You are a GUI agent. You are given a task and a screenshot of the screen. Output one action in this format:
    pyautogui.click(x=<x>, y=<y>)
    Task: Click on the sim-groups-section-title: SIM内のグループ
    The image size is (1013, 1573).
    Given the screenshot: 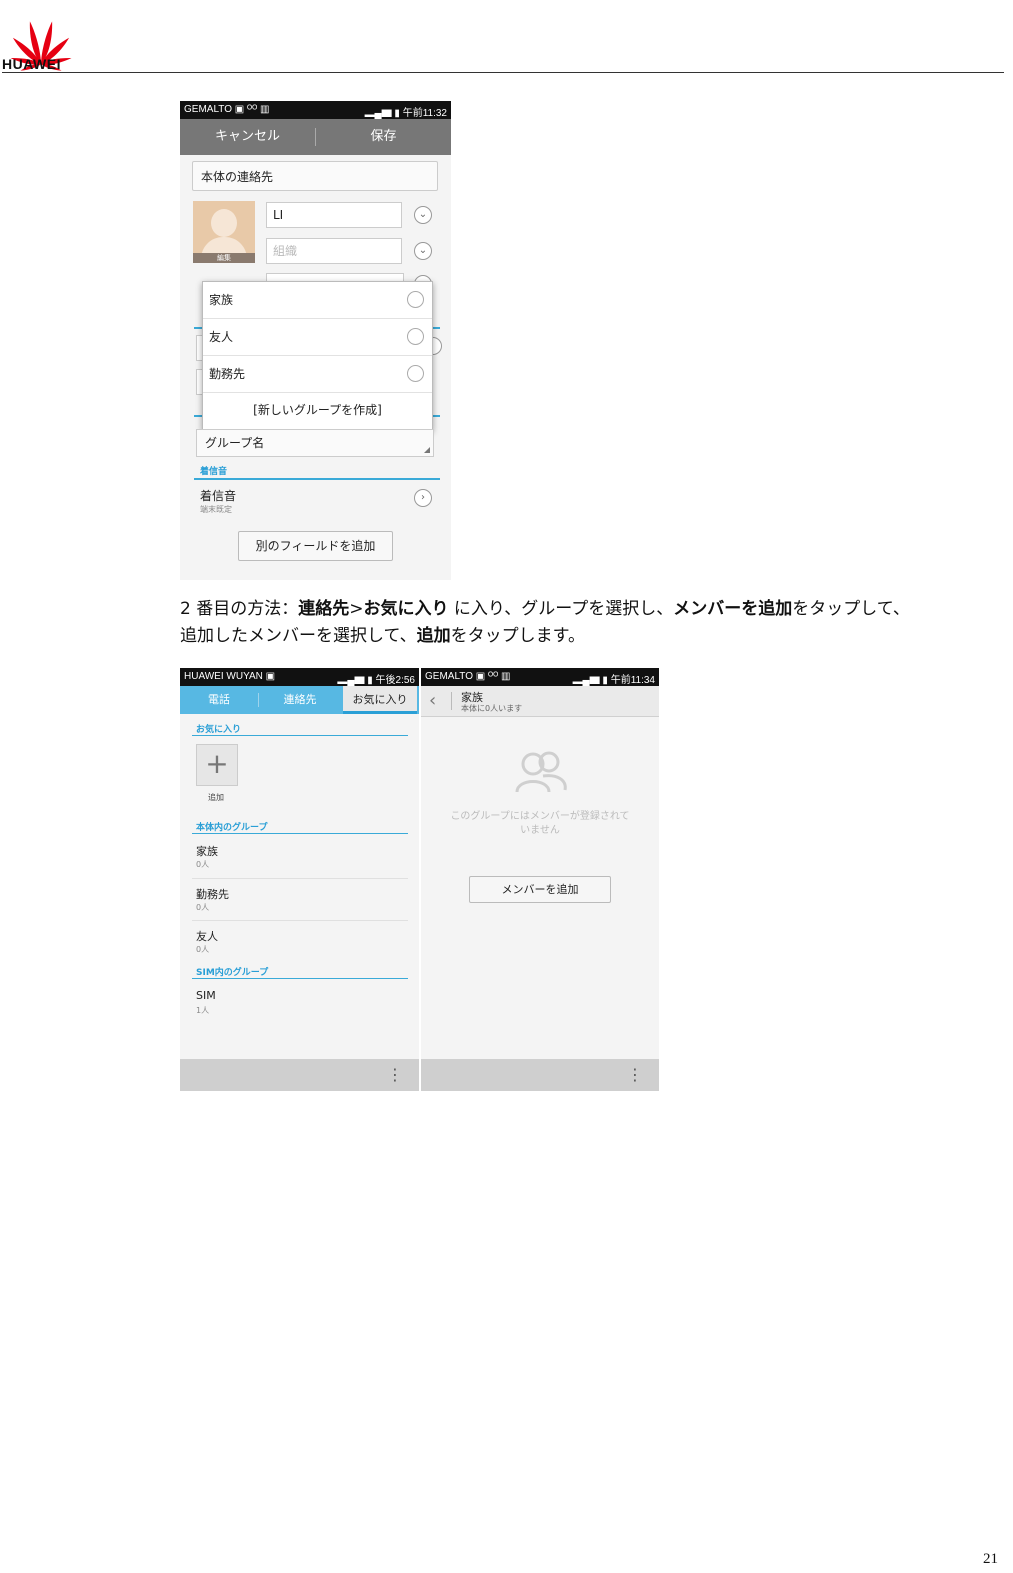 What is the action you would take?
    pyautogui.click(x=232, y=973)
    